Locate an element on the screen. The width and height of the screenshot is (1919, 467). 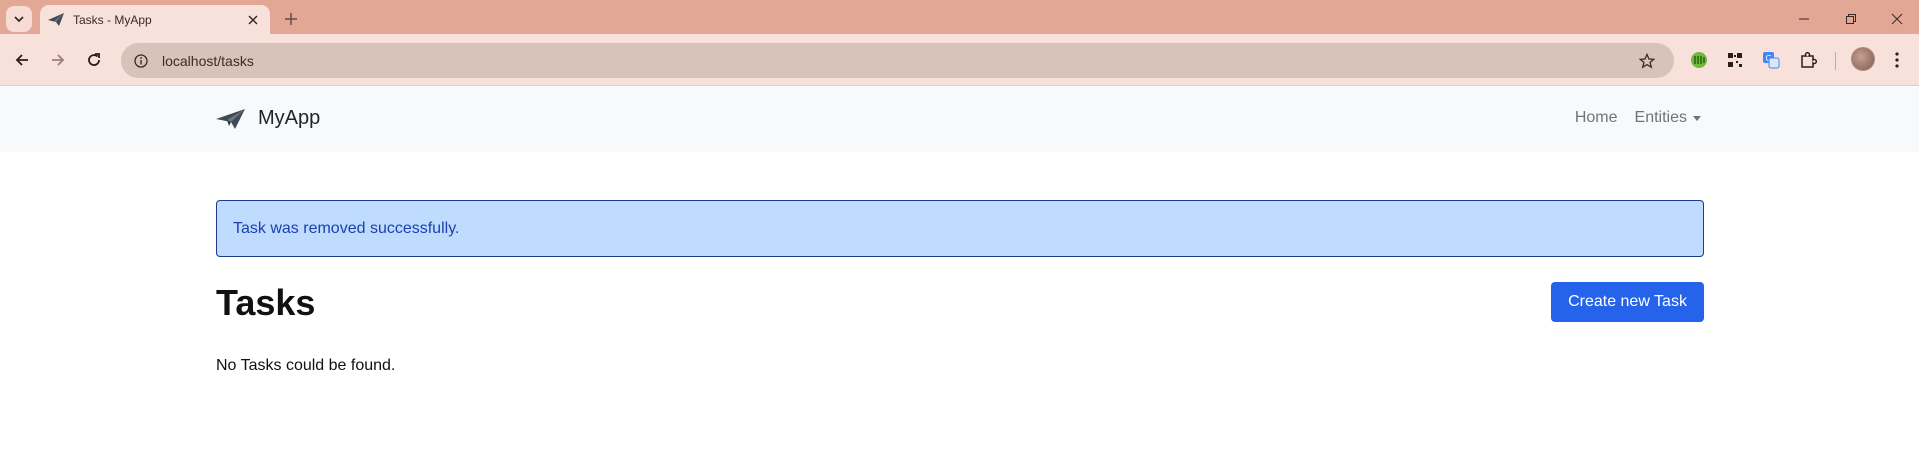
navbar-brand: MyApp is located at coordinates (268, 118).